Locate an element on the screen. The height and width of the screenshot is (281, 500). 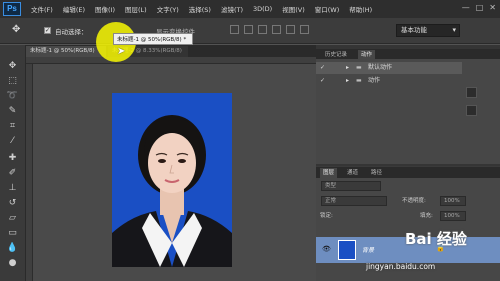
menu-edit: 编辑(E) is located at coordinates (74, 9).